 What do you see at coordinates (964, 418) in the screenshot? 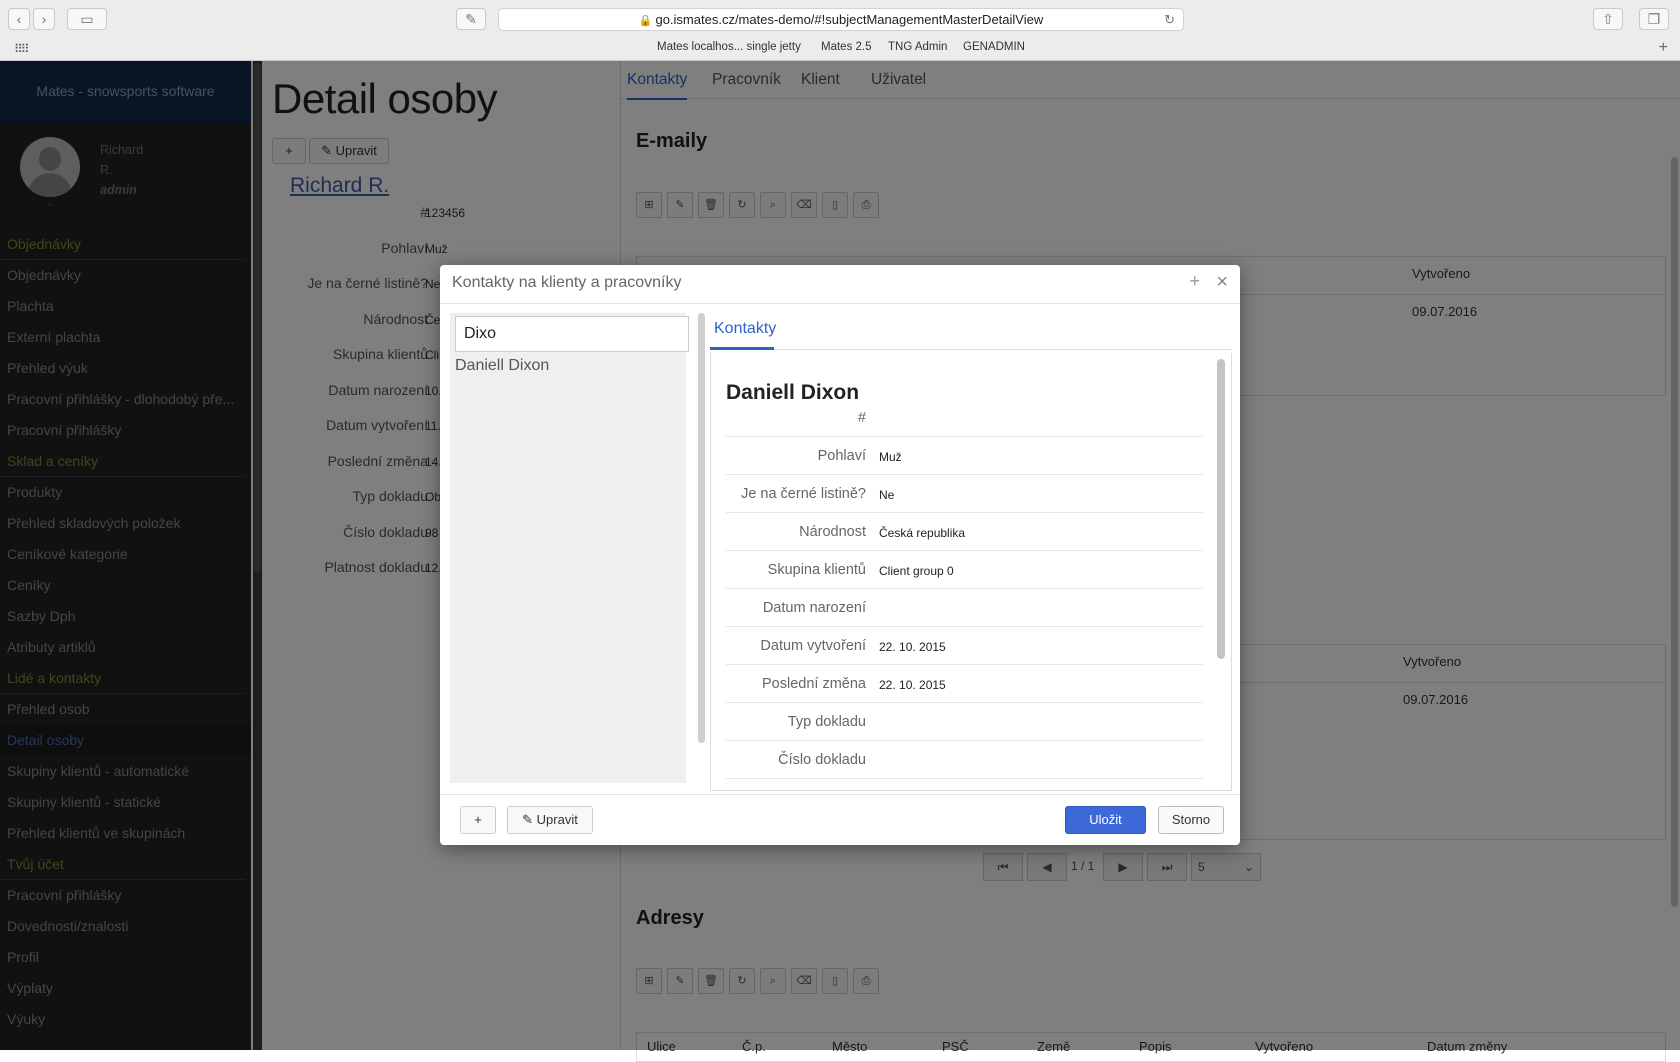
I see `contact-field-row: #` at bounding box center [964, 418].